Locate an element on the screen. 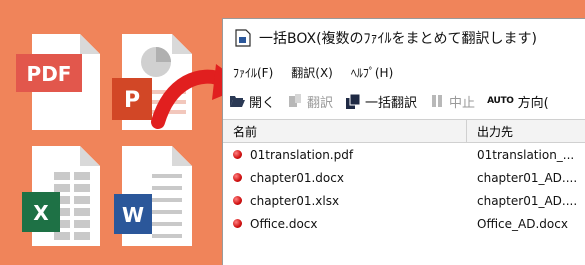 This screenshot has width=585, height=265. toolbar: 開く 翻訳 一括翻訳 中止 AUTO 方向( is located at coordinates (404, 101).